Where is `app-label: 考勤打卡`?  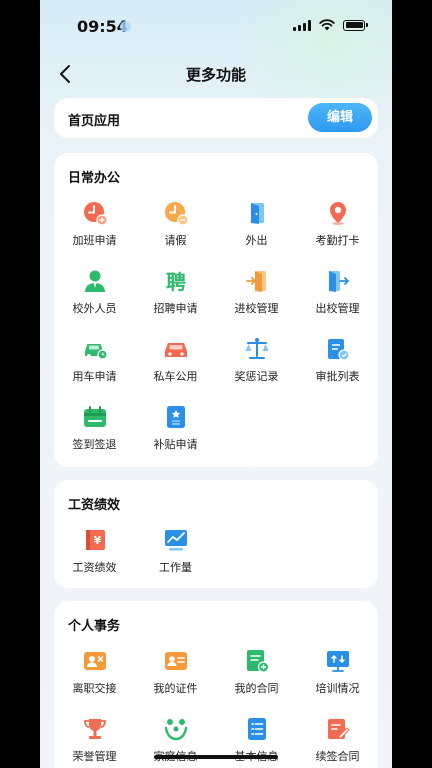
app-label: 考勤打卡 is located at coordinates (337, 240).